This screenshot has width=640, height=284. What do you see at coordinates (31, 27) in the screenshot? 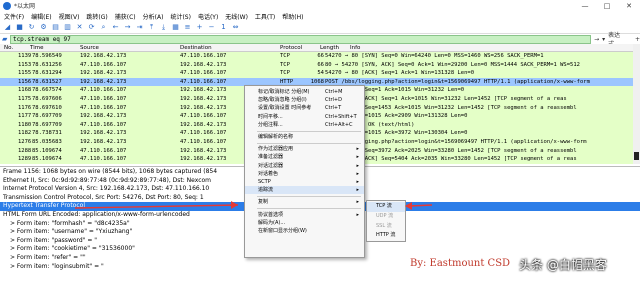
I see `restart-icon: ↻` at bounding box center [31, 27].